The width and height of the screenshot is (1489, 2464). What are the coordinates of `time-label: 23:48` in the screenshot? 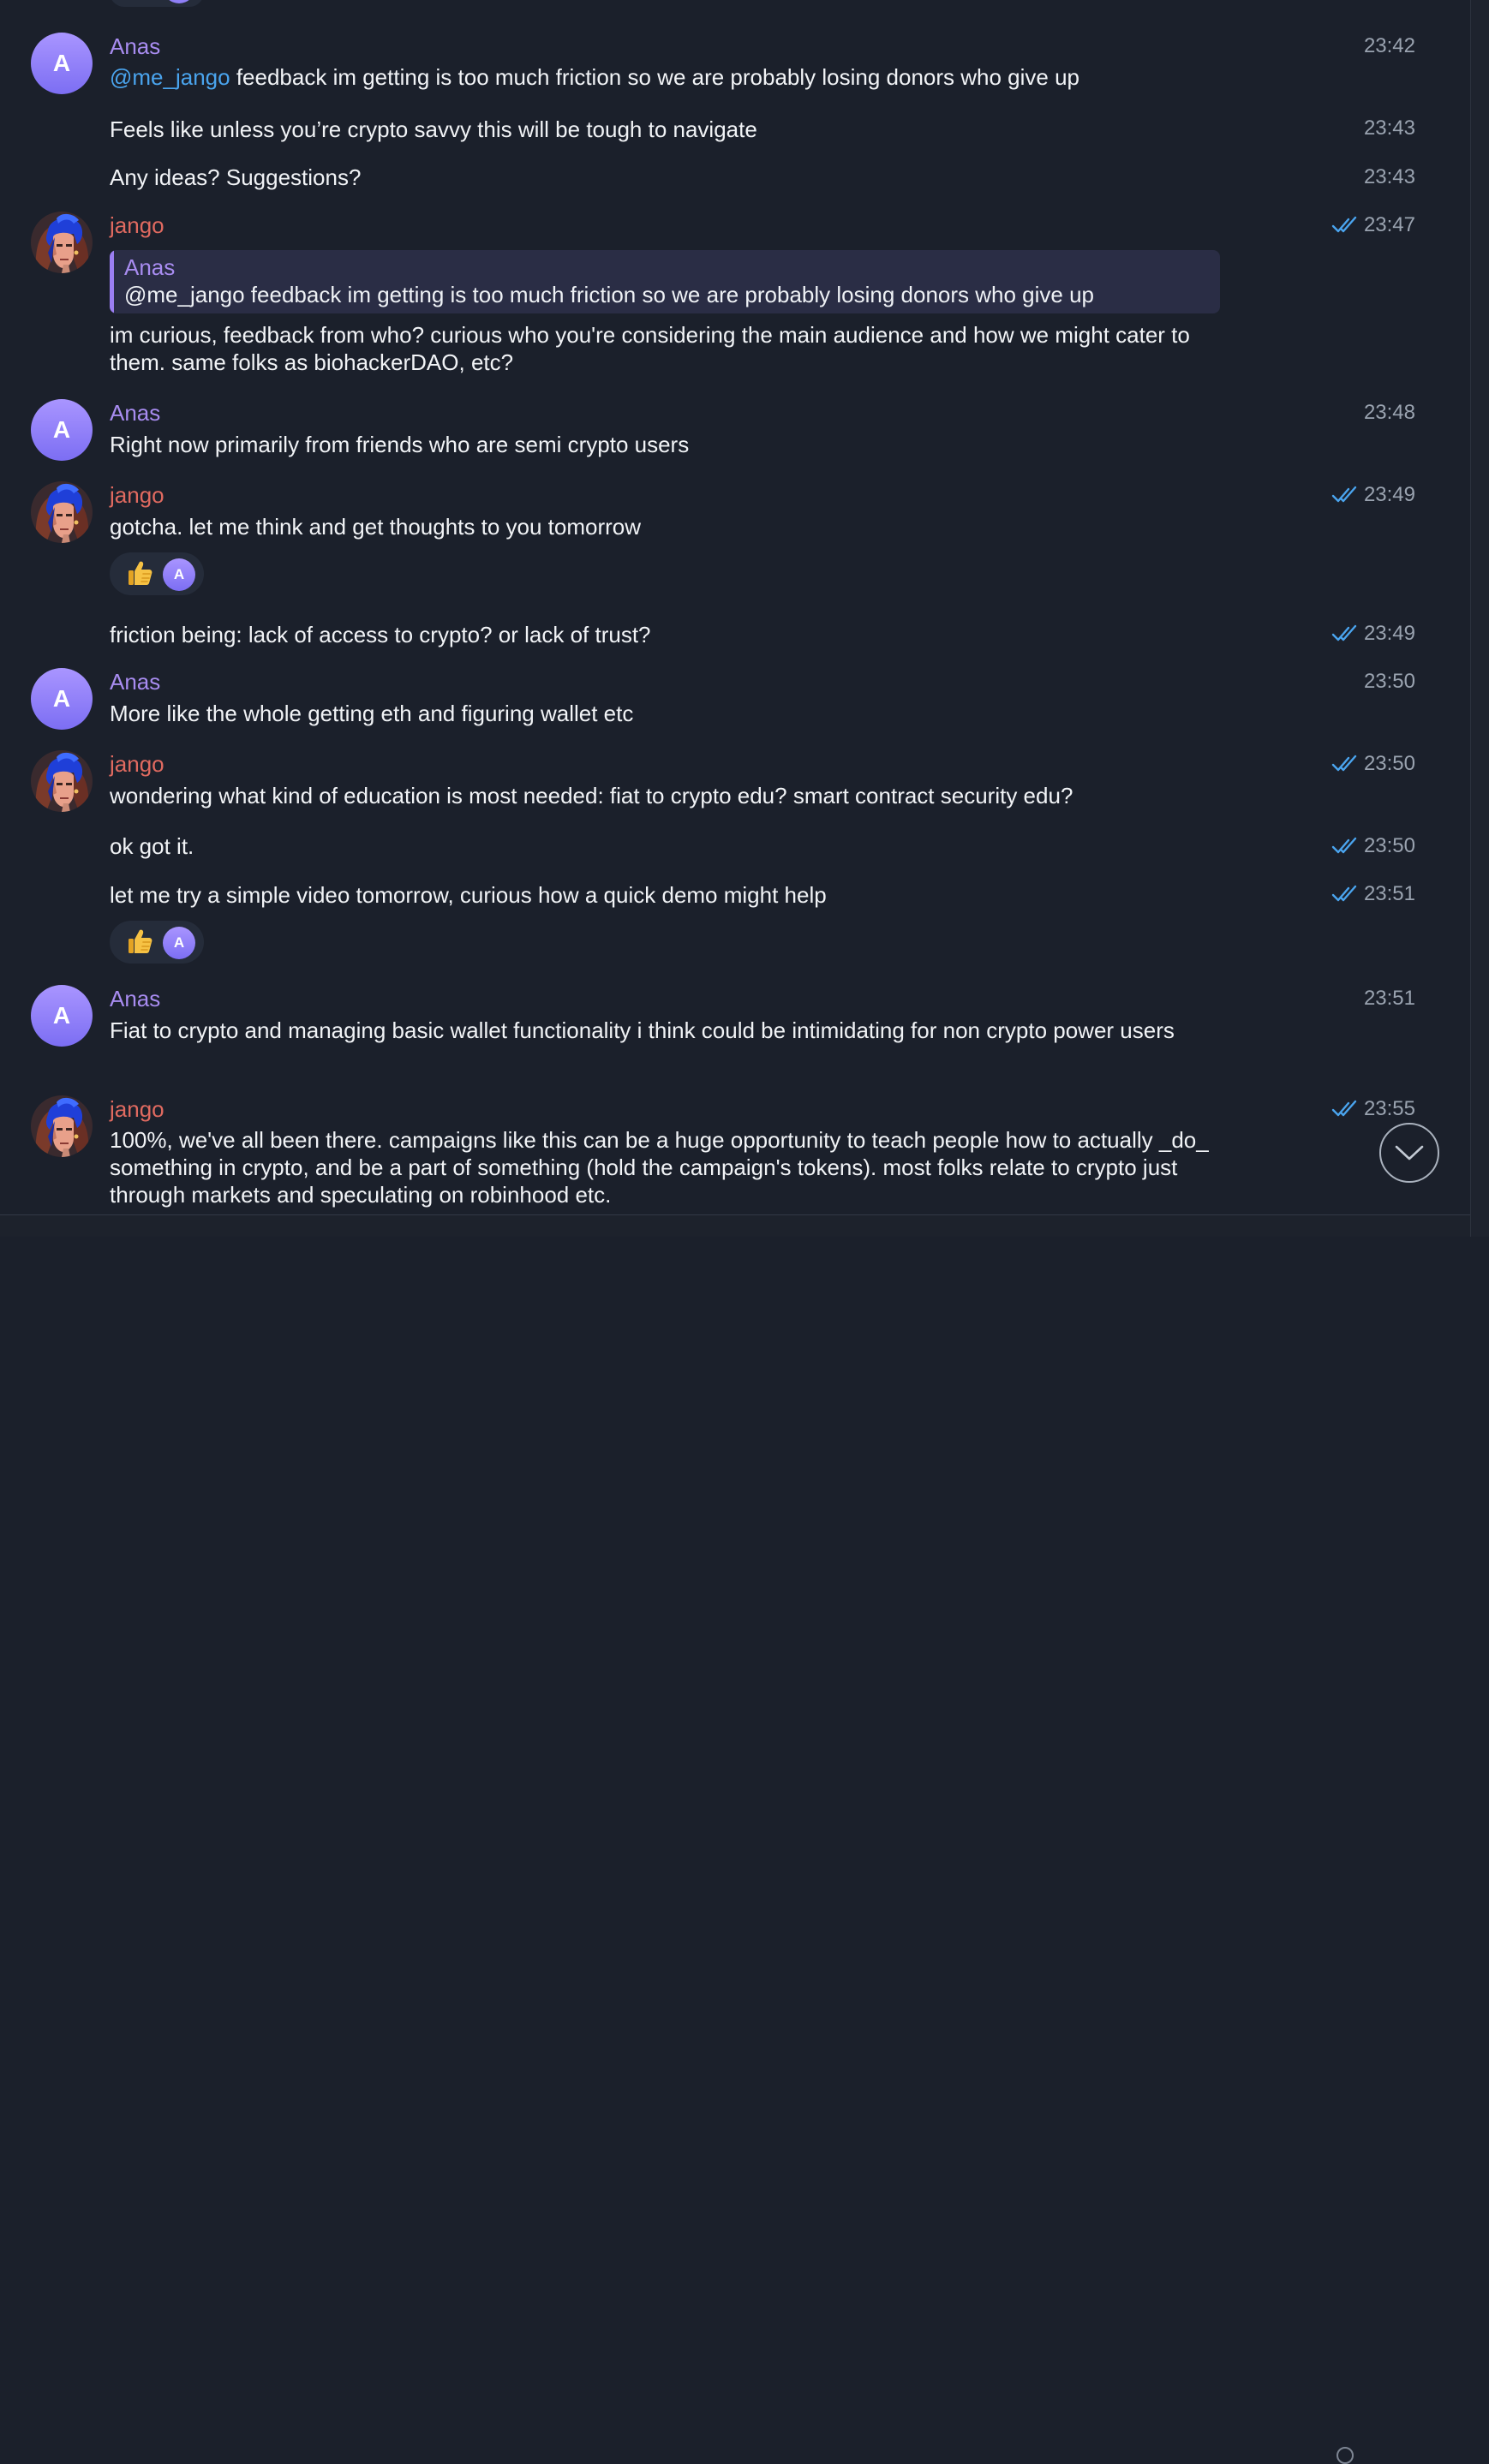 It's located at (1389, 412).